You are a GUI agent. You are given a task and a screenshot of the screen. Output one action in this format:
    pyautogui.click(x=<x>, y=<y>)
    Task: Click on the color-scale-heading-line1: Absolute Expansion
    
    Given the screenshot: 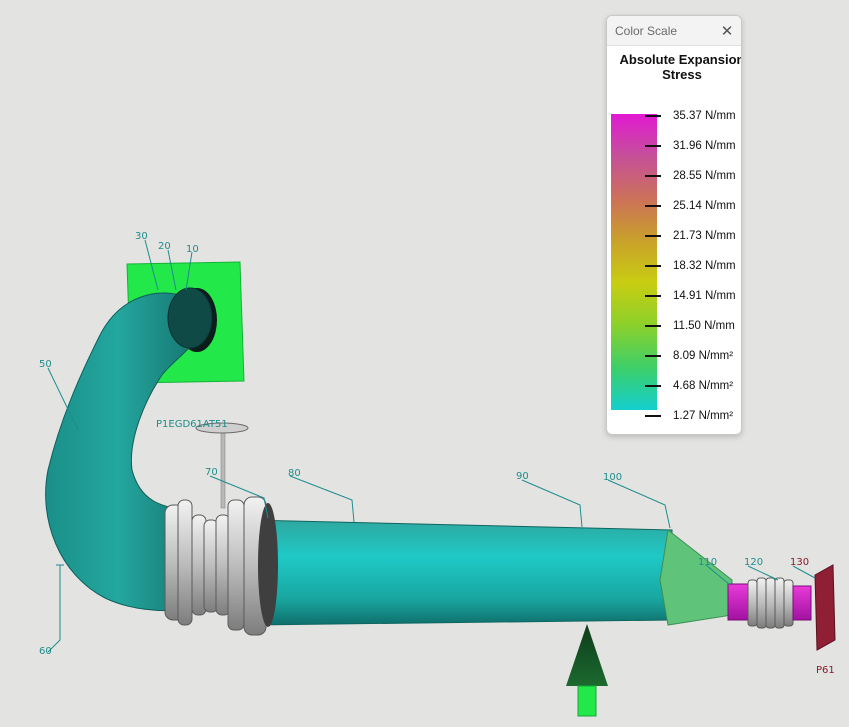 What is the action you would take?
    pyautogui.click(x=680, y=59)
    